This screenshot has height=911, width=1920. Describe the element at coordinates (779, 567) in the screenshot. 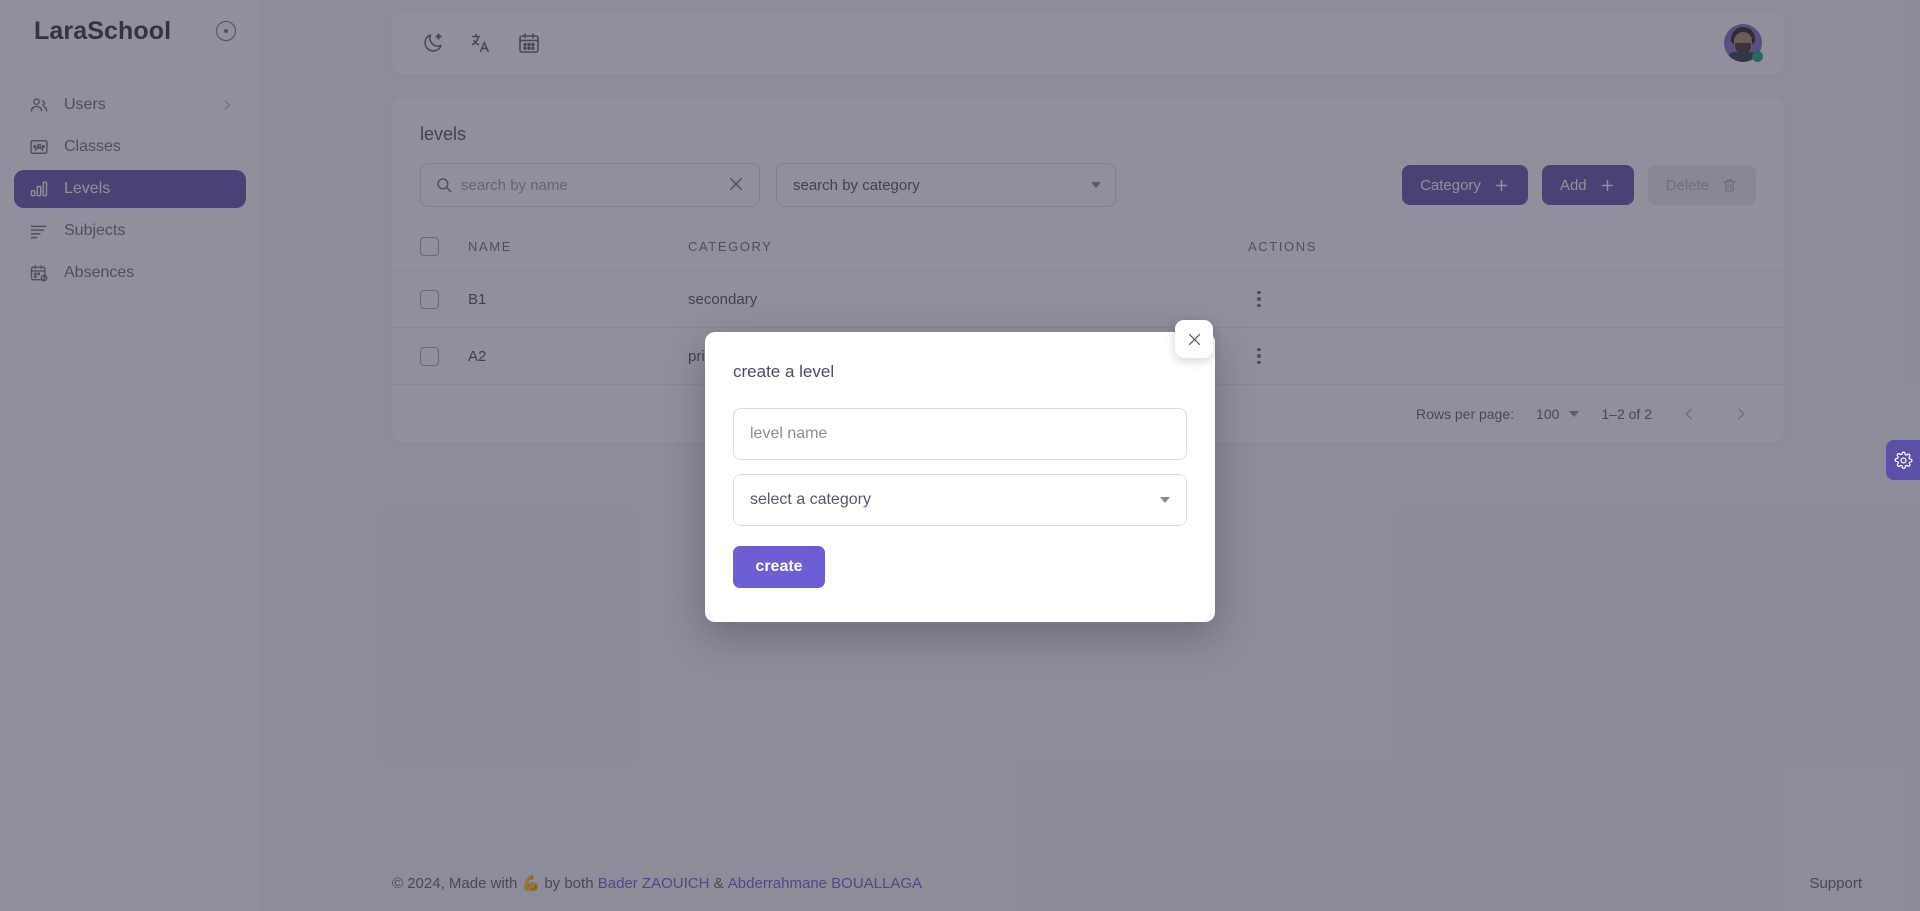

I see `create-button: create` at that location.